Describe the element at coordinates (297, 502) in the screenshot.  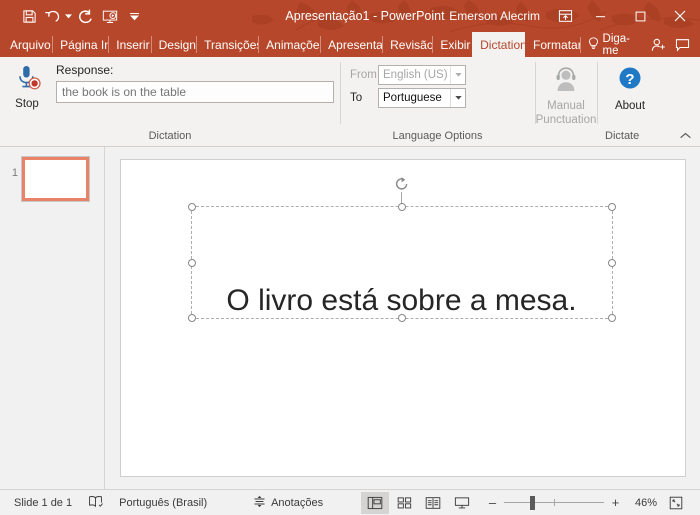
I see `notes-label: Anotações` at that location.